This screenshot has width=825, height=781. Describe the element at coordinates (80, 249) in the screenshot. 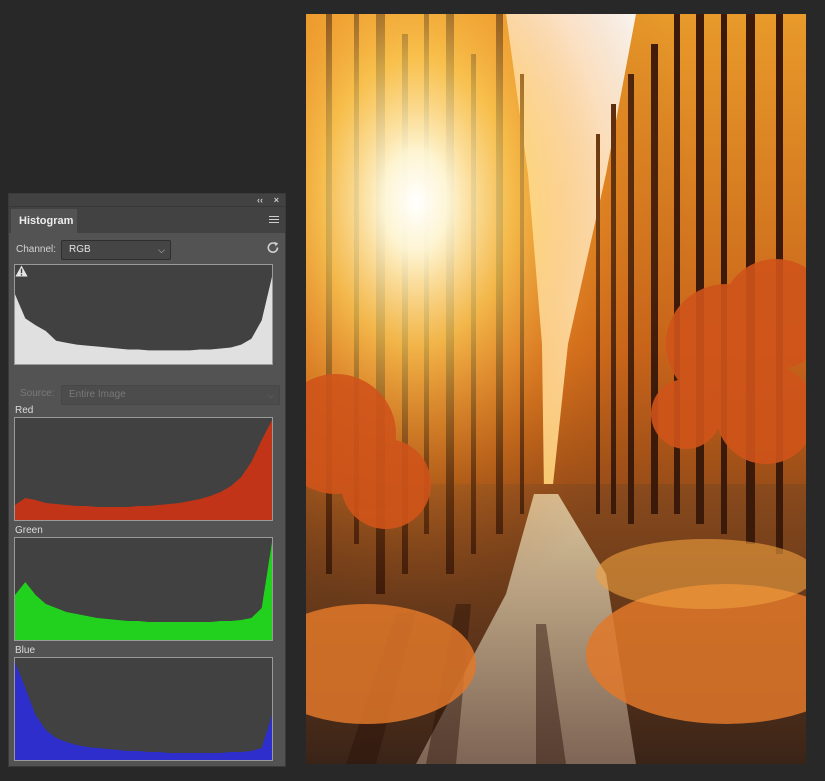

I see `channel-value: RGB` at that location.